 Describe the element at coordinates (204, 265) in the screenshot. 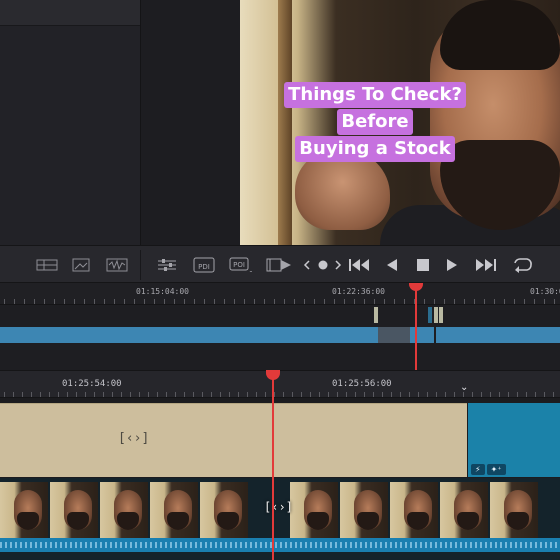

I see `pdi-icon: PDI` at that location.